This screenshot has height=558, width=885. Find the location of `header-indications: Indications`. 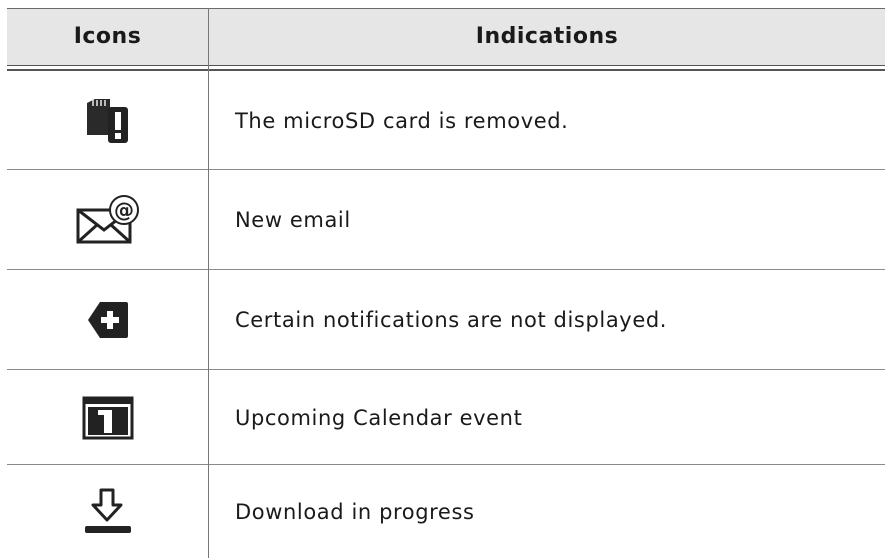

header-indications: Indications is located at coordinates (547, 36).